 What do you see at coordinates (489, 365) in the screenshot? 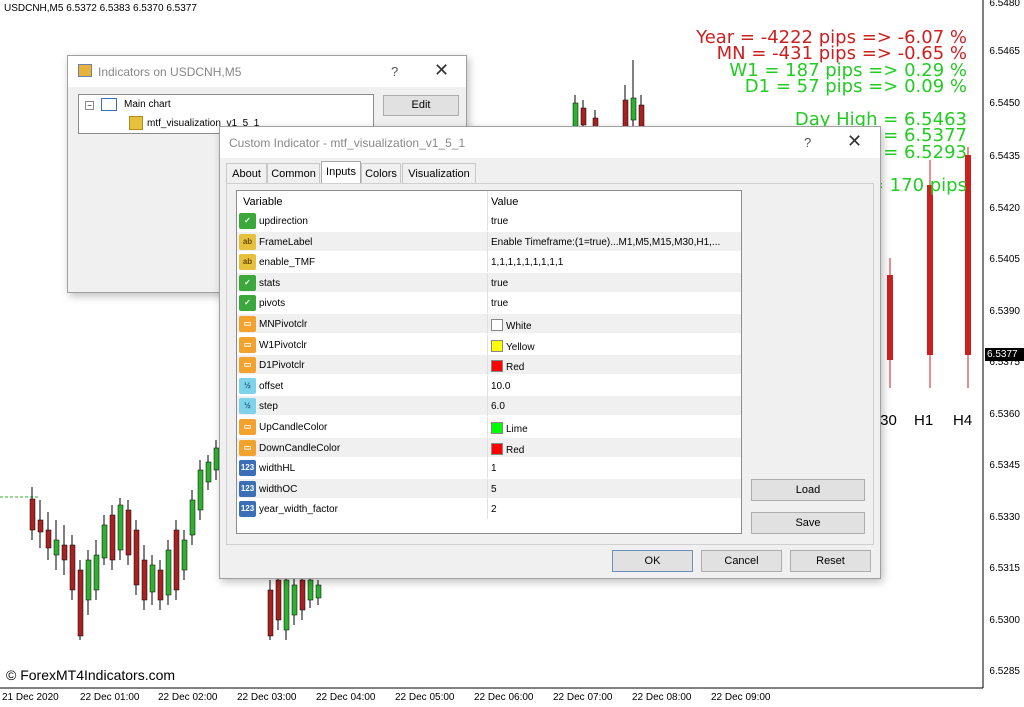
I see `table-row: ▭ D1Pivotclr Red` at bounding box center [489, 365].